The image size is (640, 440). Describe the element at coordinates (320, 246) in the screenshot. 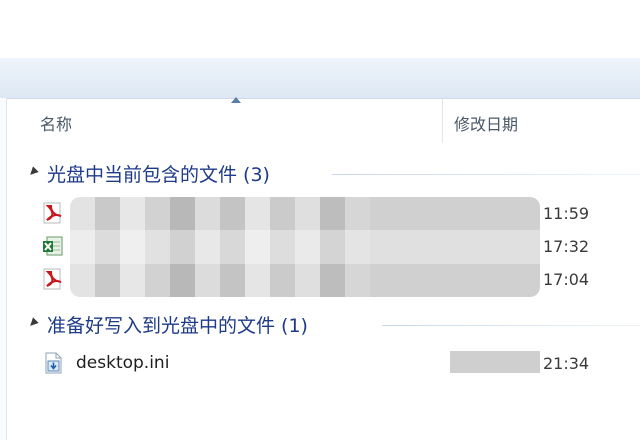

I see `file-row: 17:32` at that location.